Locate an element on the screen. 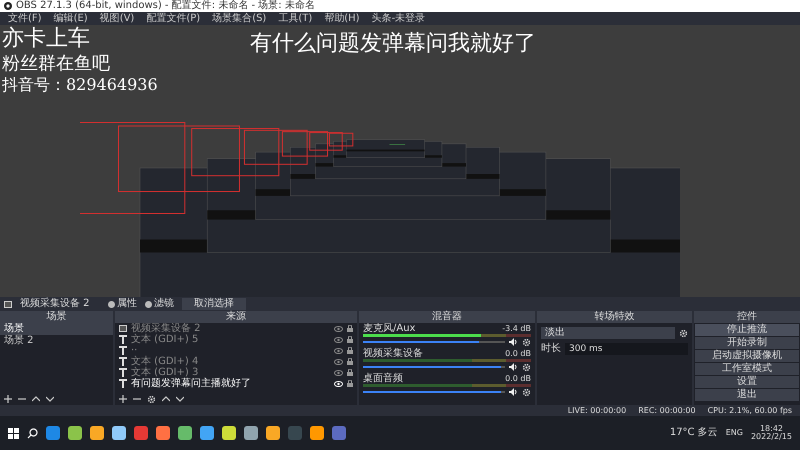 Image resolution: width=800 pixels, height=450 pixels. control-button: 启动虚拟摄像机 is located at coordinates (747, 356).